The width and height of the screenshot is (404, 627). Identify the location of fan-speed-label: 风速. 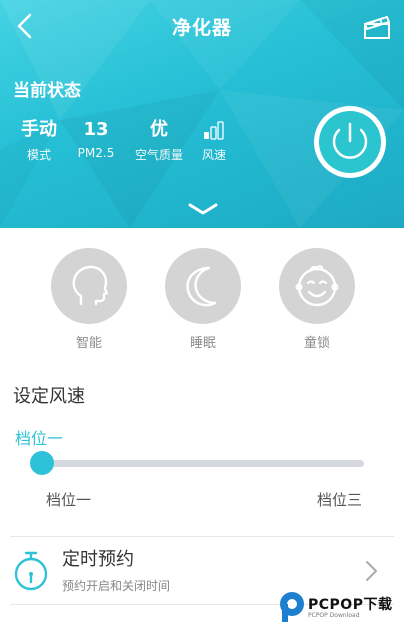
(213, 155).